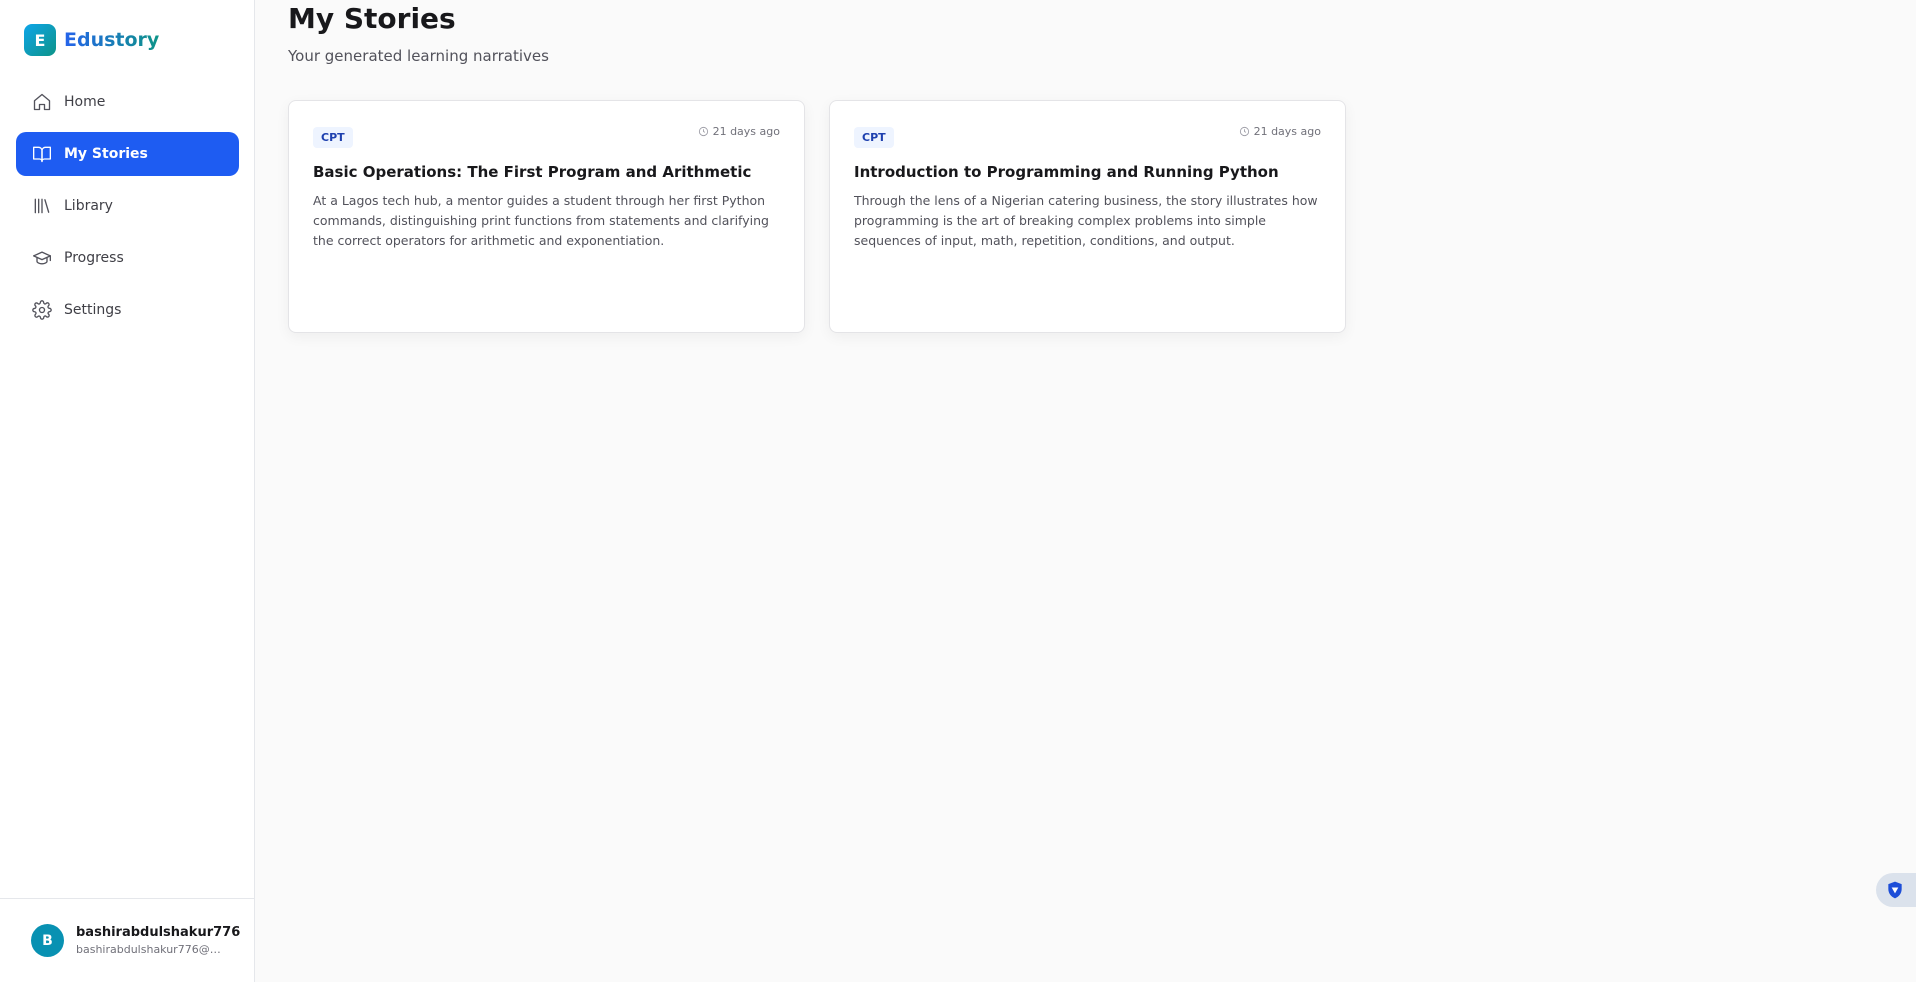 The image size is (1916, 982). Describe the element at coordinates (47, 940) in the screenshot. I see `avatar: B` at that location.